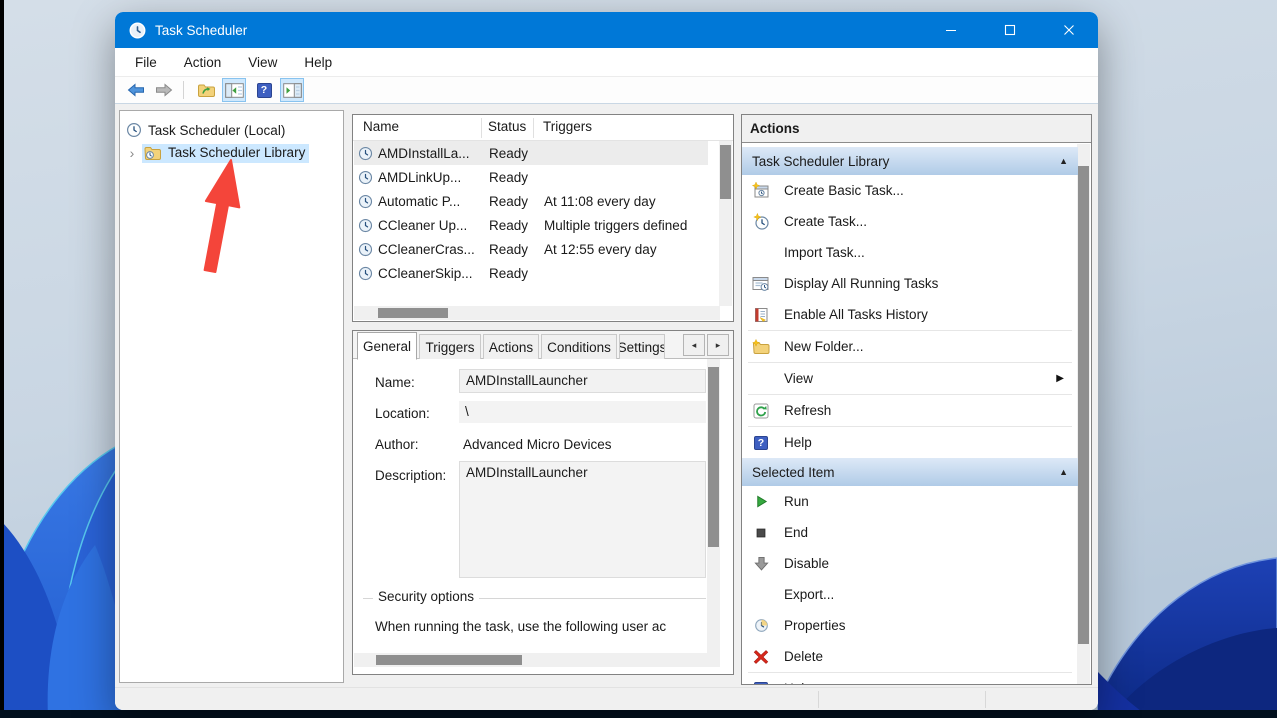 The width and height of the screenshot is (1277, 718). What do you see at coordinates (910, 625) in the screenshot?
I see `action-properties: Properties` at bounding box center [910, 625].